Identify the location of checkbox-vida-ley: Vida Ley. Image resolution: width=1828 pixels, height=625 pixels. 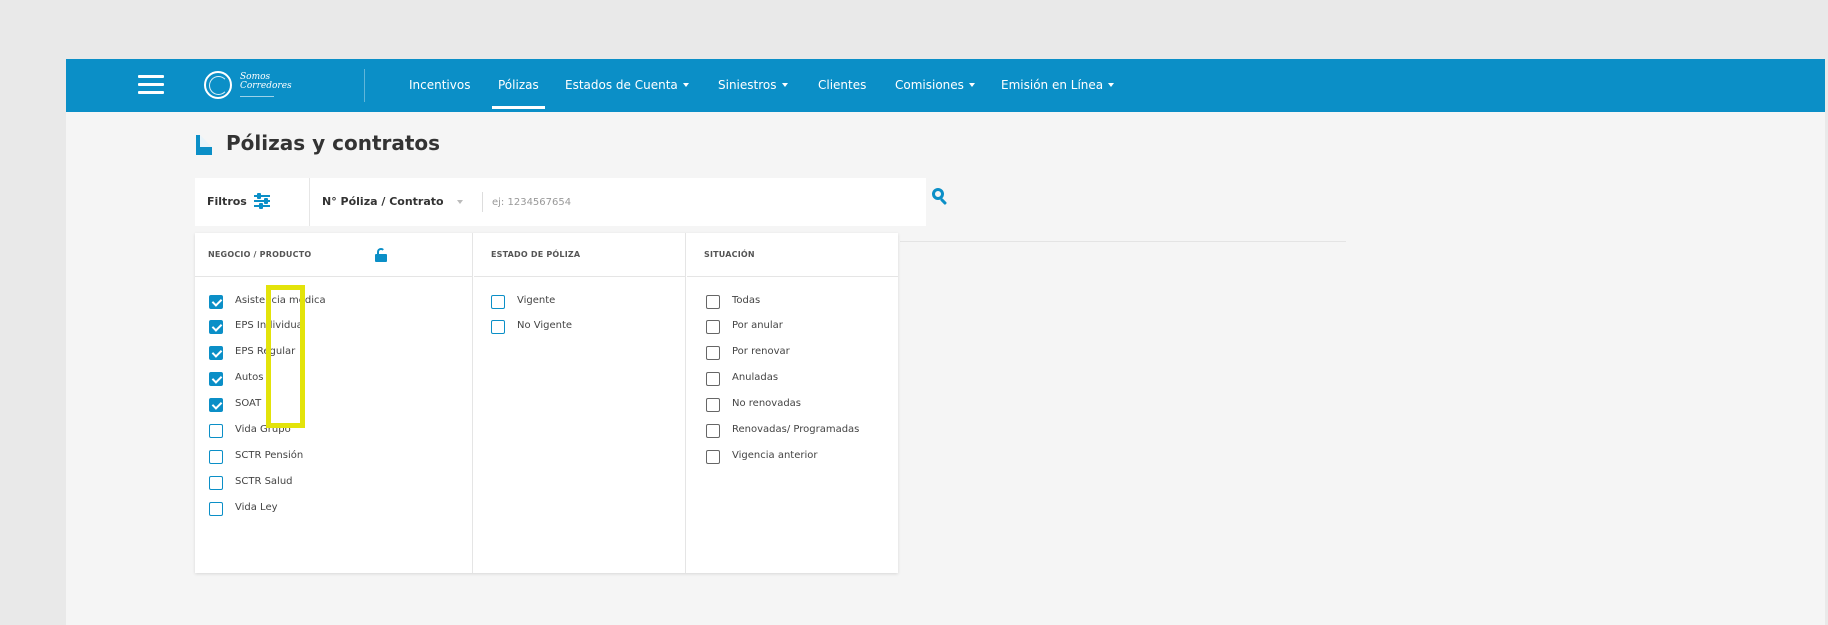
(333, 509).